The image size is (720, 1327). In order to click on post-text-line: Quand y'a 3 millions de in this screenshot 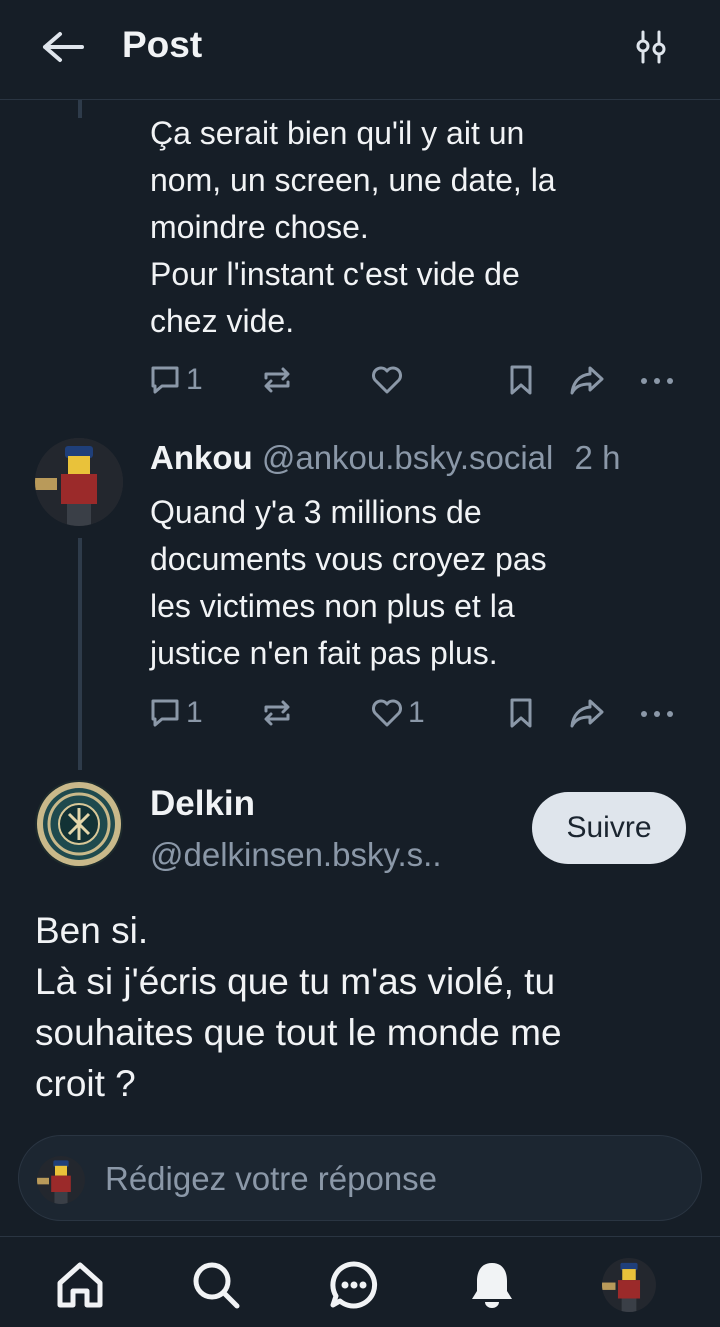, I will do `click(316, 512)`.